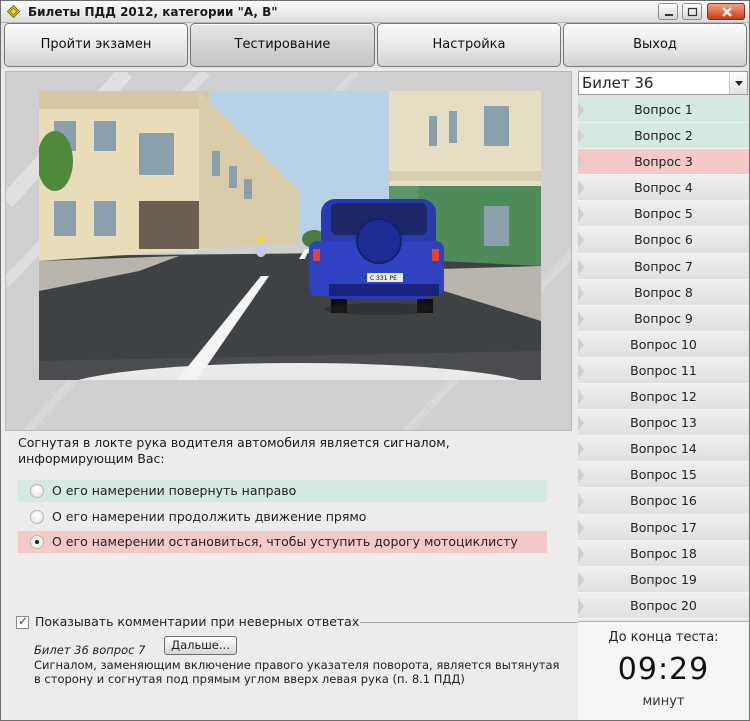 The height and width of the screenshot is (721, 750). I want to click on testing-button: Тестирование, so click(282, 45).